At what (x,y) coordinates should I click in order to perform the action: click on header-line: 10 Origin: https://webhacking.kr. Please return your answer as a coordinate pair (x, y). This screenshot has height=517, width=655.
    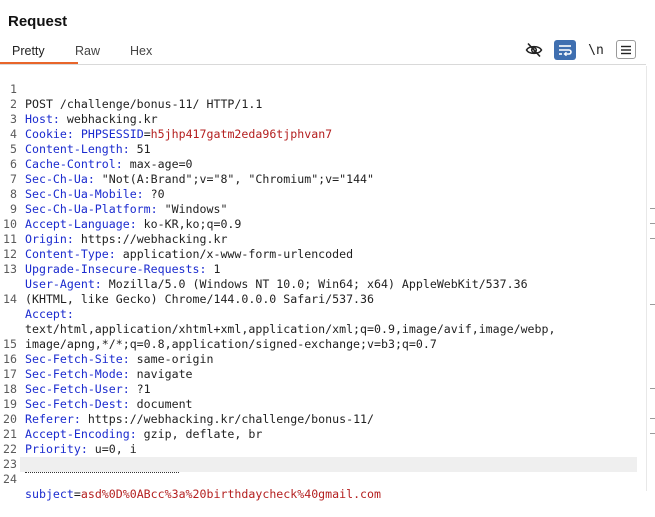
    Looking at the image, I should click on (323, 224).